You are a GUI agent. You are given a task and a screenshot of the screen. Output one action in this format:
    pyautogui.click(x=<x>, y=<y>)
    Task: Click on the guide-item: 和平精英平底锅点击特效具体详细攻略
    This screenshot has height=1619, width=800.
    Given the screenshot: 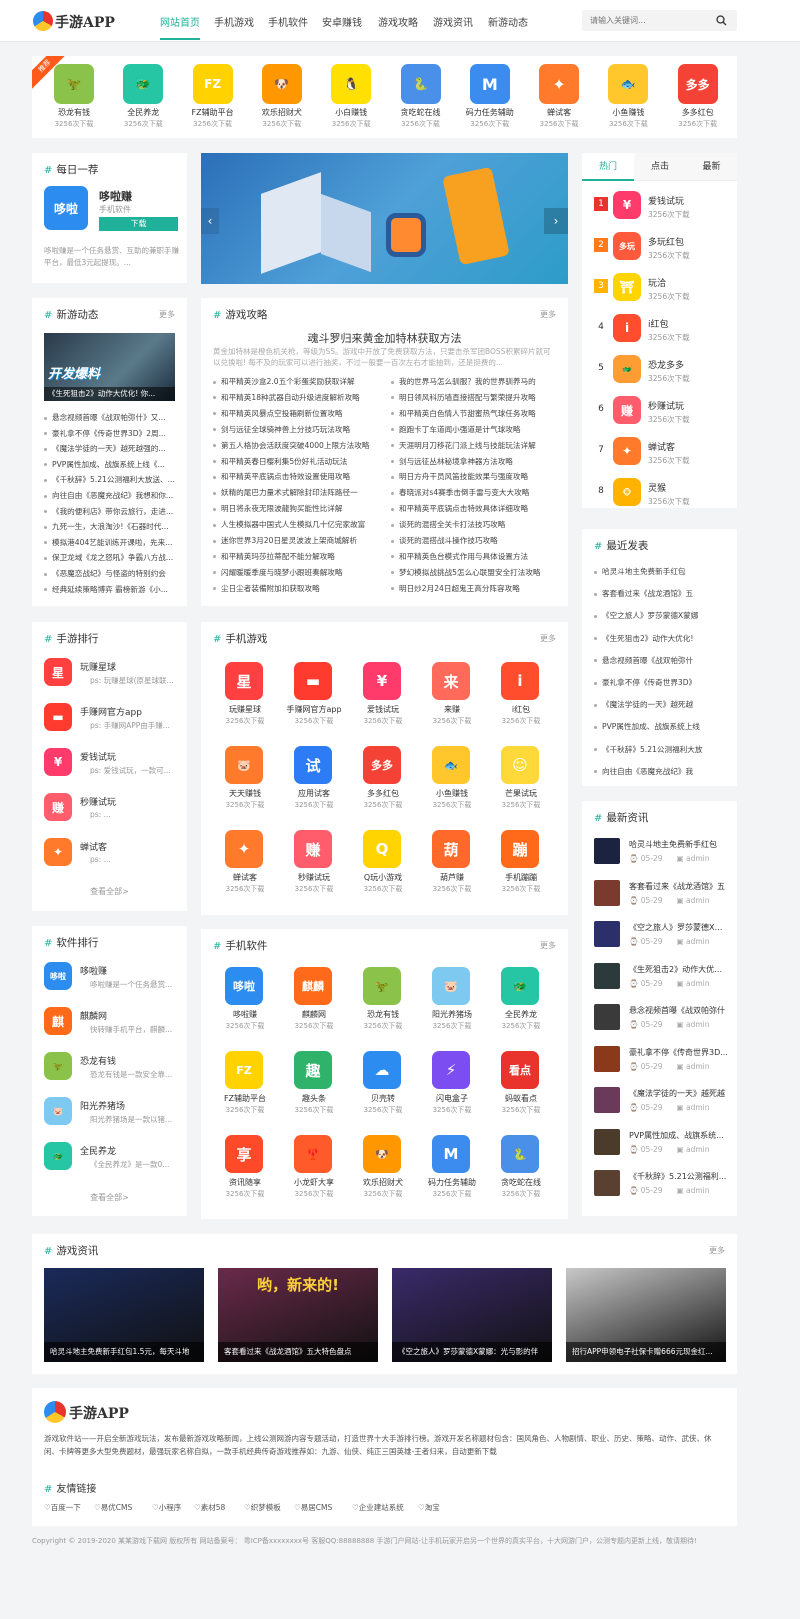 What is the action you would take?
    pyautogui.click(x=475, y=508)
    